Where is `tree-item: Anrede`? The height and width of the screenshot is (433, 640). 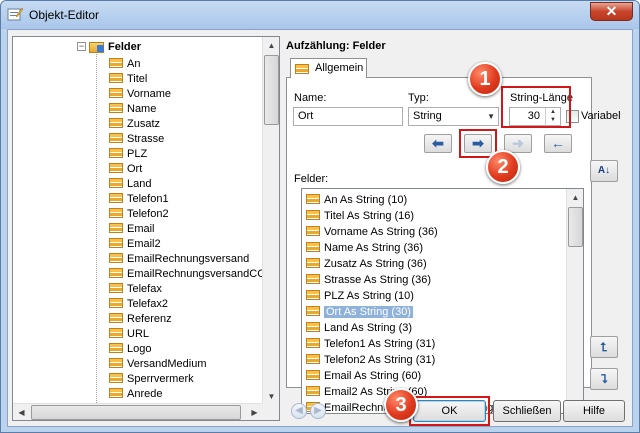 tree-item: Anrede is located at coordinates (135, 394).